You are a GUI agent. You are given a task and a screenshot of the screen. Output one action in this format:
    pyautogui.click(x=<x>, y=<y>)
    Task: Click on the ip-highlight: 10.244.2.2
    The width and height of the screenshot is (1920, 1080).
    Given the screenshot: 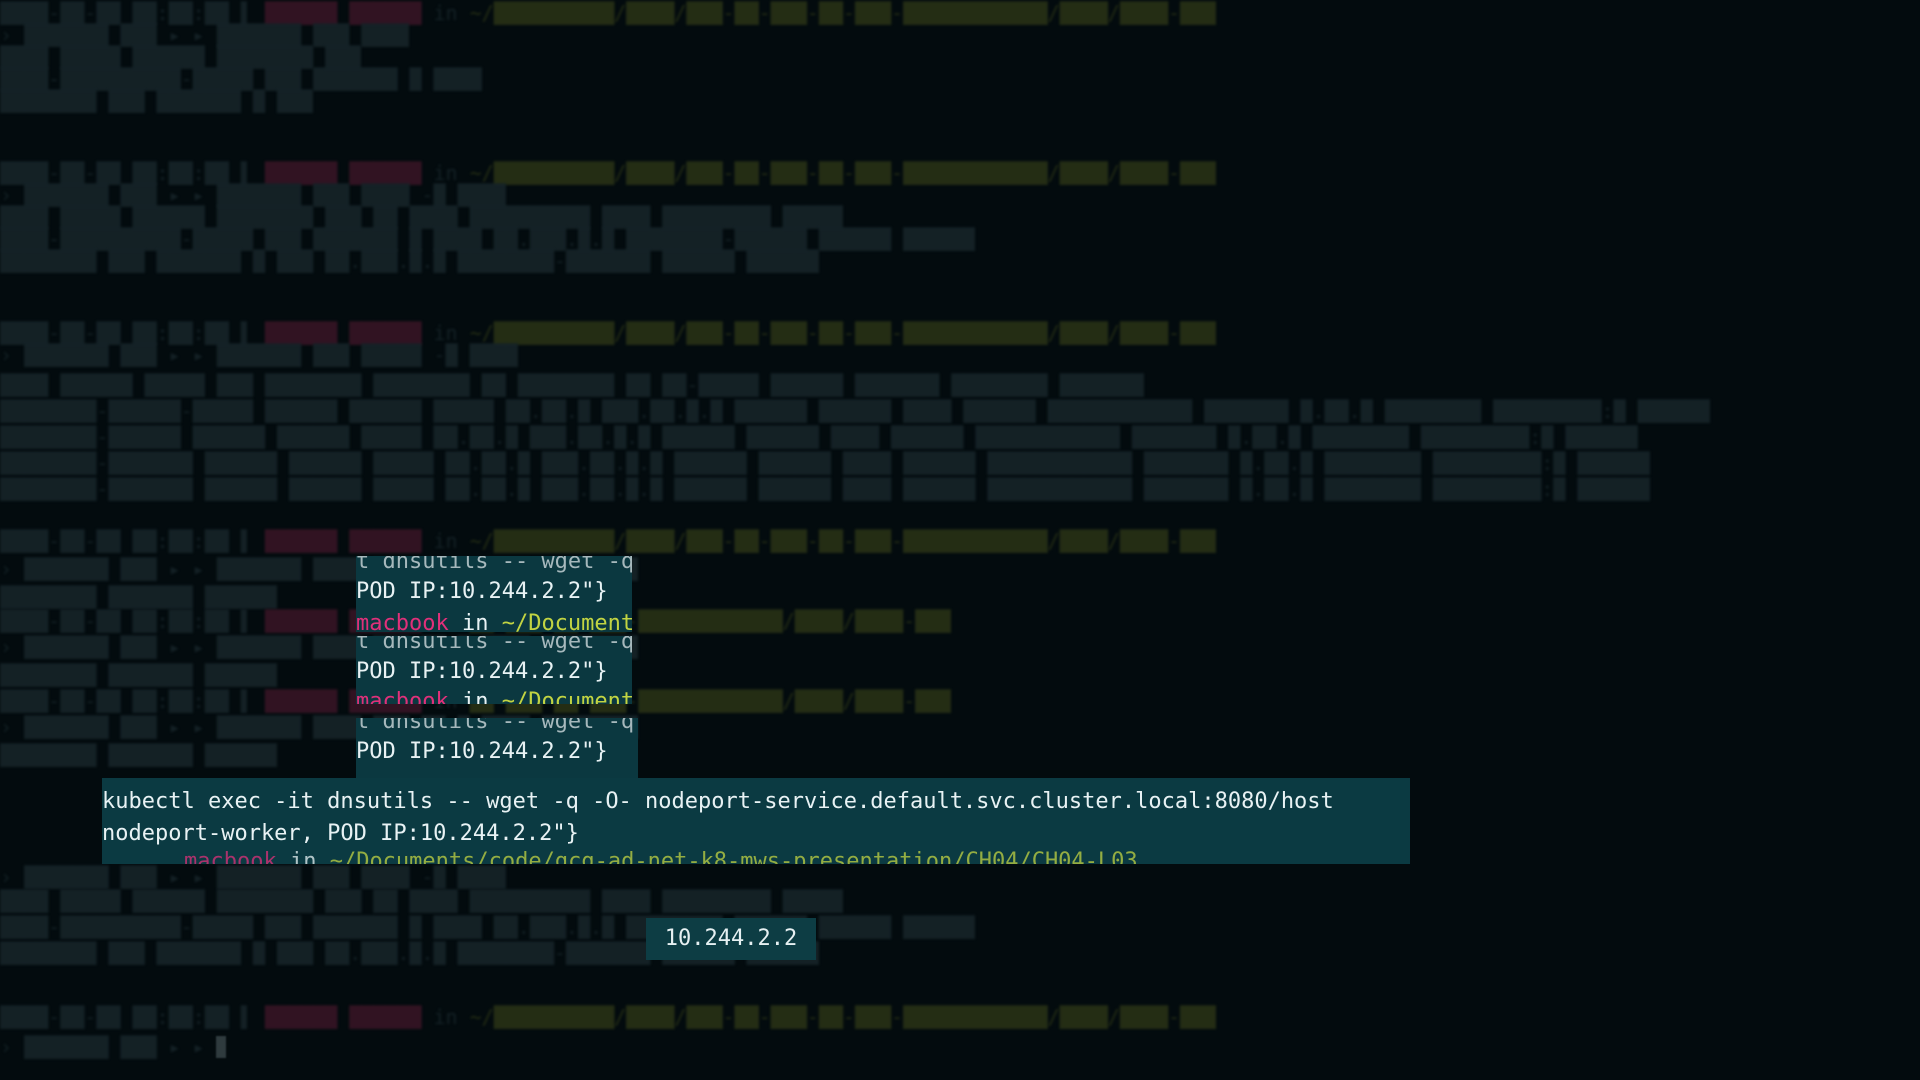 What is the action you would take?
    pyautogui.click(x=731, y=939)
    